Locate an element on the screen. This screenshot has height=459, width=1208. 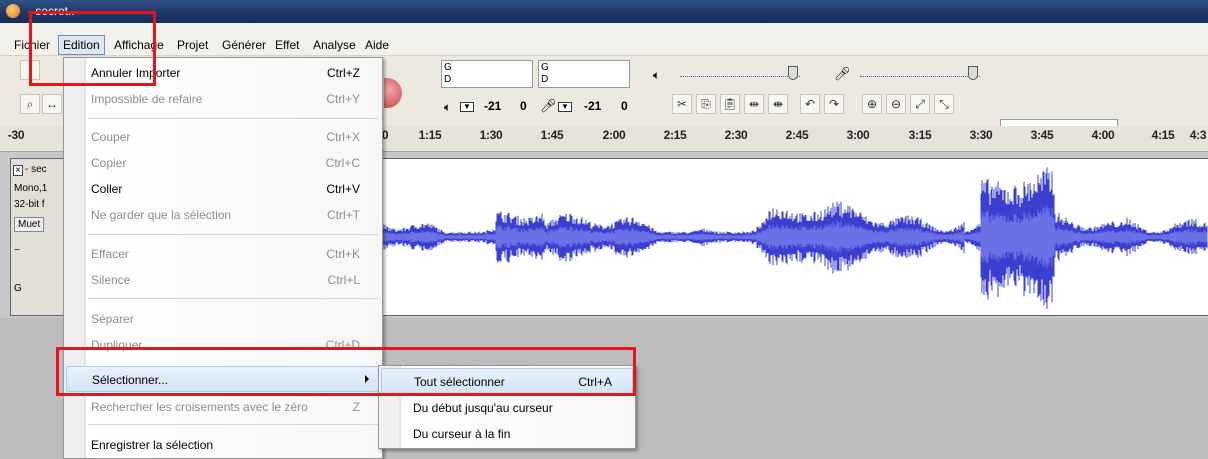
paste-icon: 📋︎ is located at coordinates (730, 104).